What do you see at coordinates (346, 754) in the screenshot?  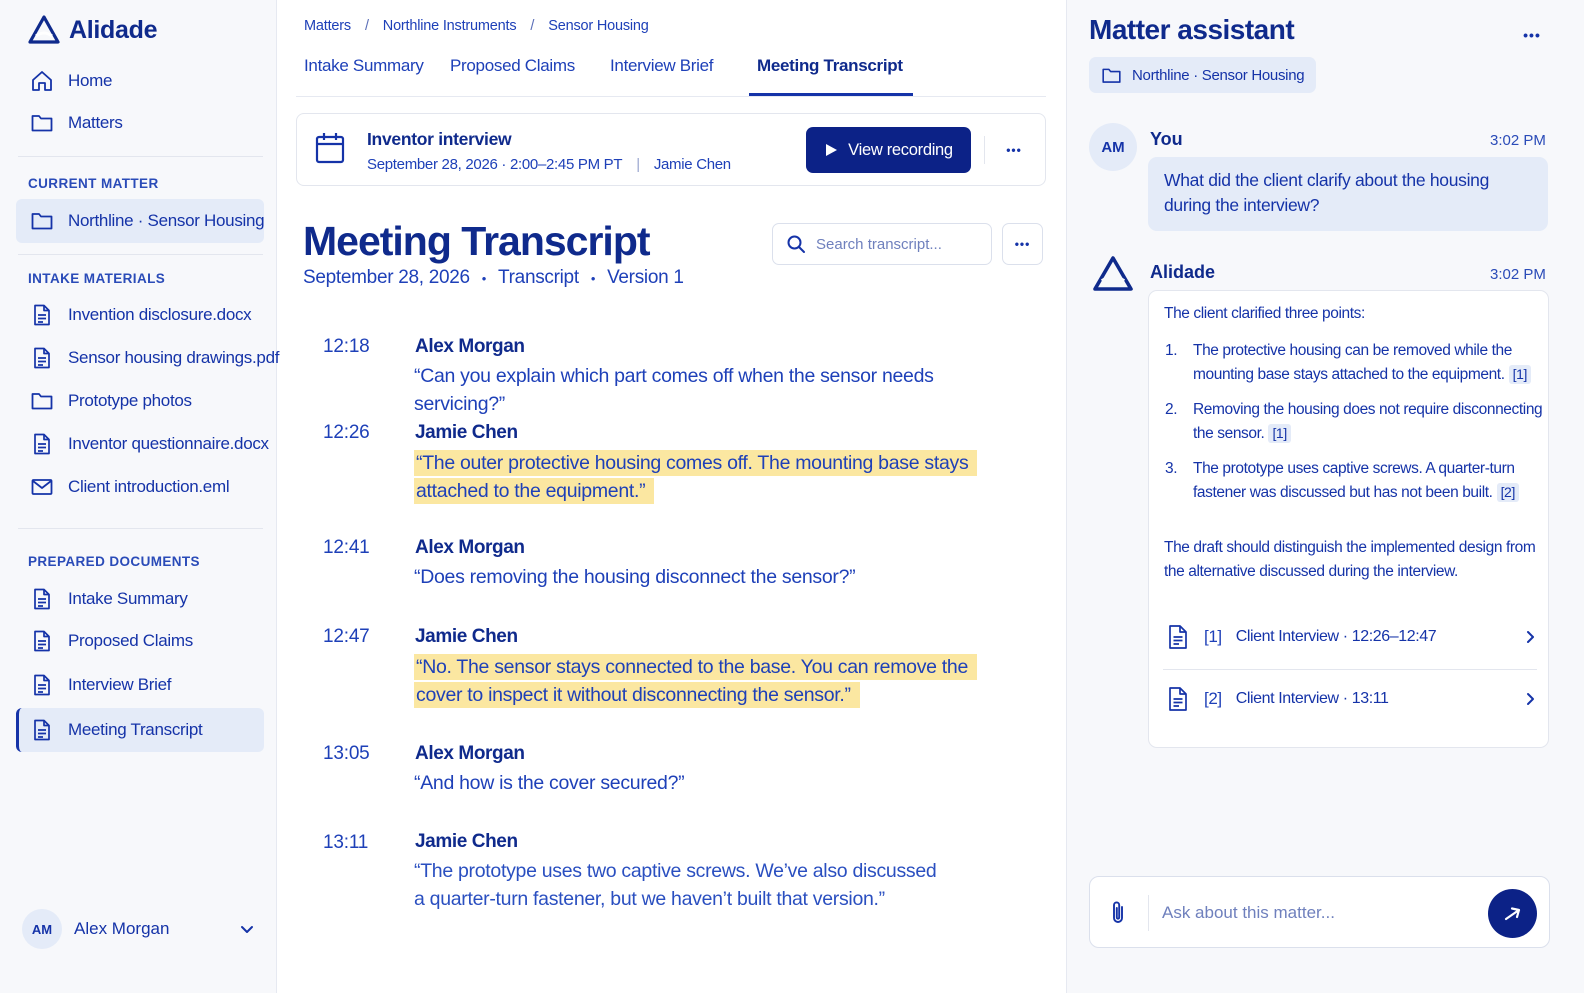 I see `timestamp: 13:05` at bounding box center [346, 754].